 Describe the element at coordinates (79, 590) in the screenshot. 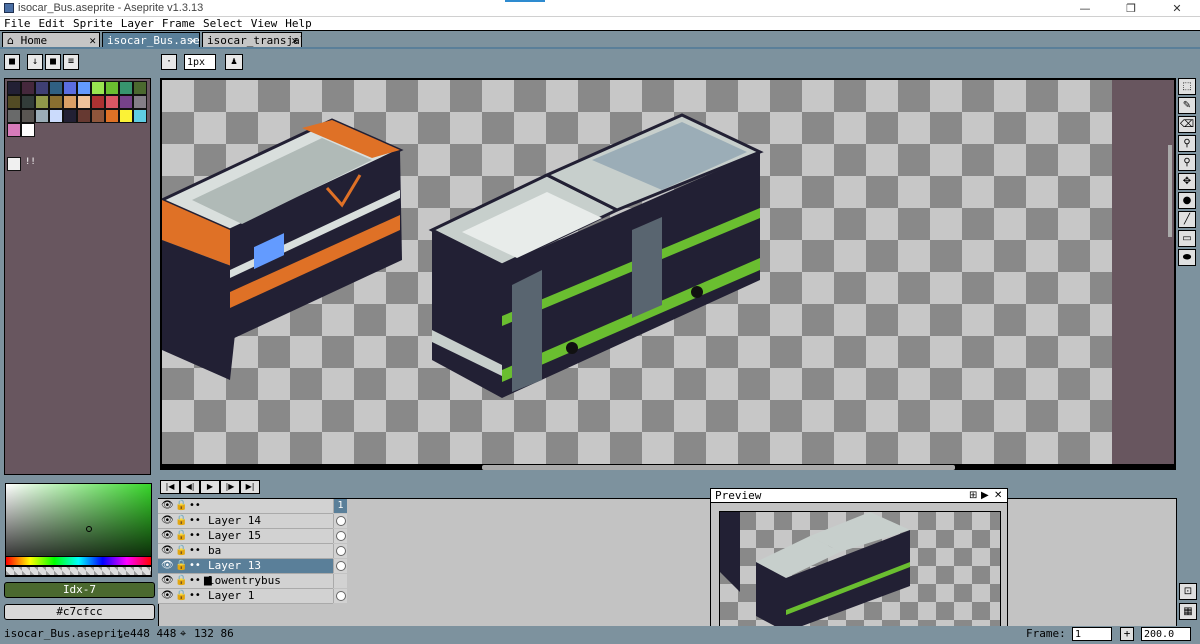

I see `color-index-label: Idx-7` at that location.